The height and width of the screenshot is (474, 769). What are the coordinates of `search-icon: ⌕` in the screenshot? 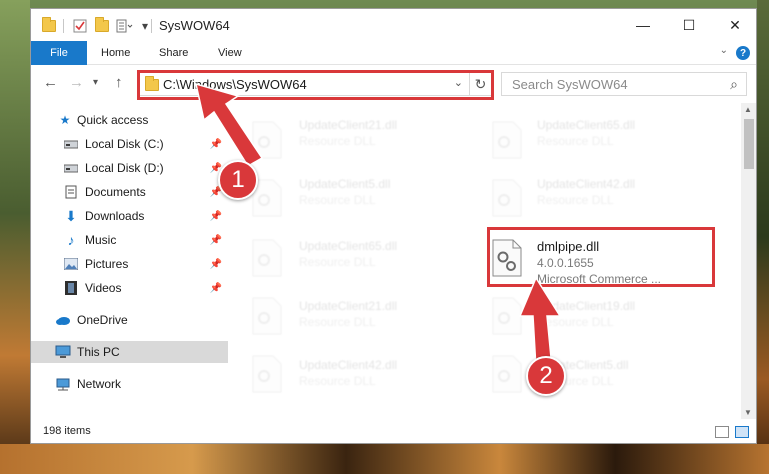 It's located at (734, 84).